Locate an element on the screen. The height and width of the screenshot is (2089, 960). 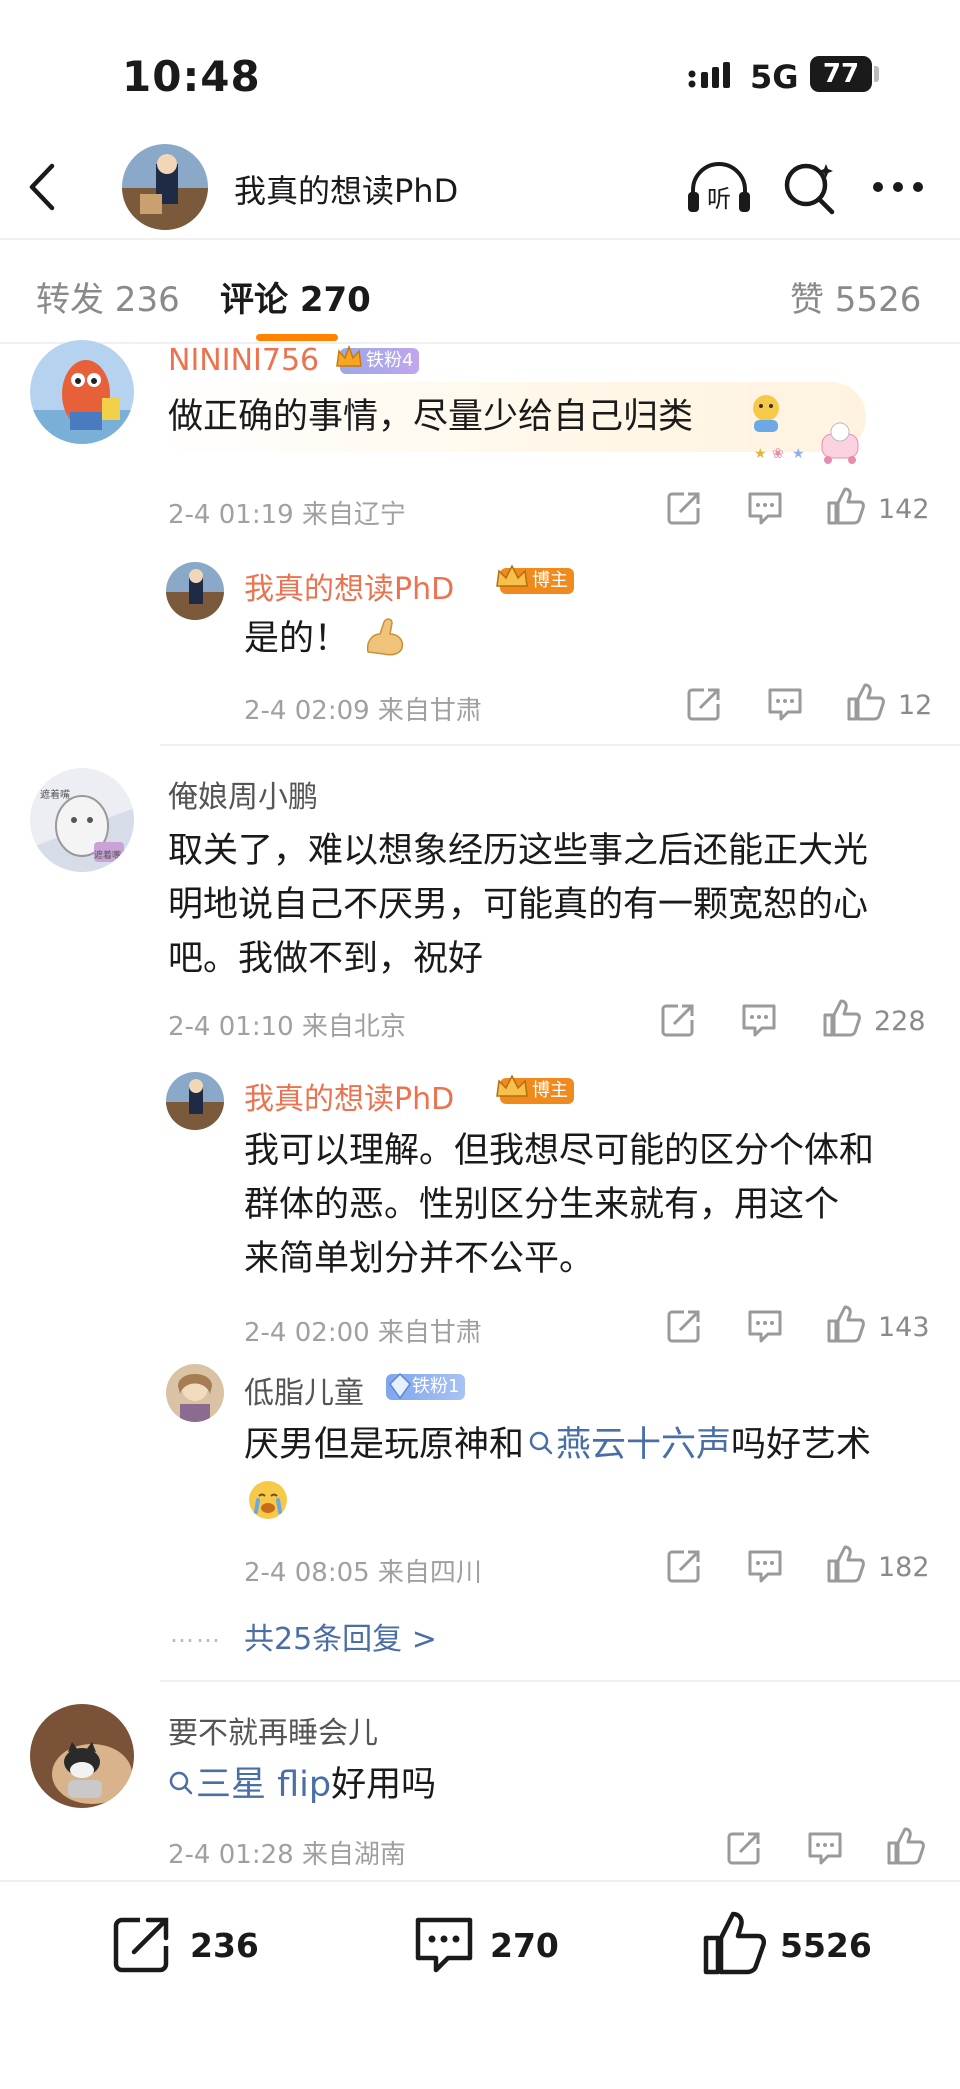
battery-tip is located at coordinates (876, 74).